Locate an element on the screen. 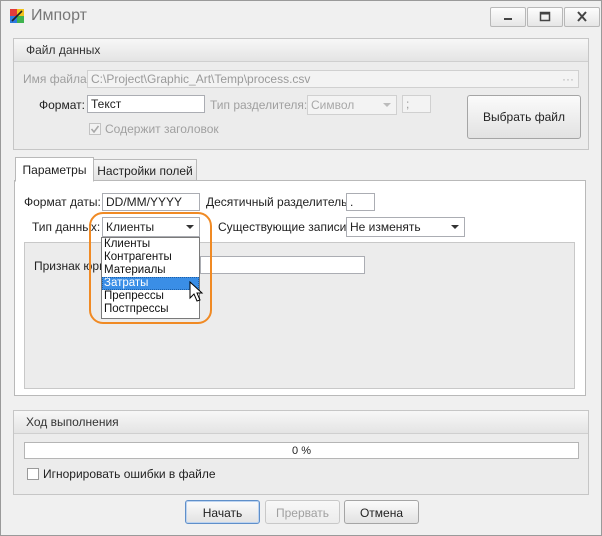 The image size is (602, 536). minimize-button is located at coordinates (508, 17).